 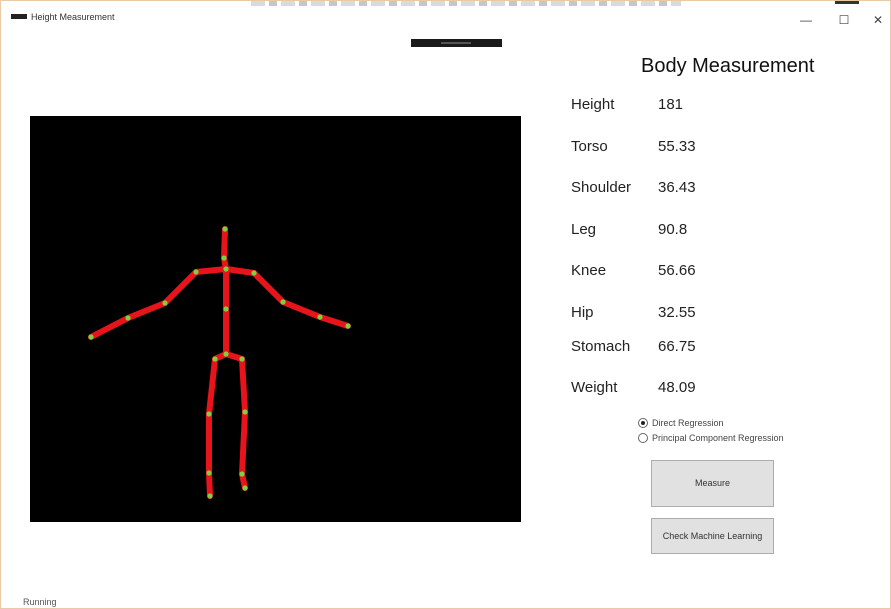 What do you see at coordinates (844, 20) in the screenshot?
I see `maximize-button: ☐` at bounding box center [844, 20].